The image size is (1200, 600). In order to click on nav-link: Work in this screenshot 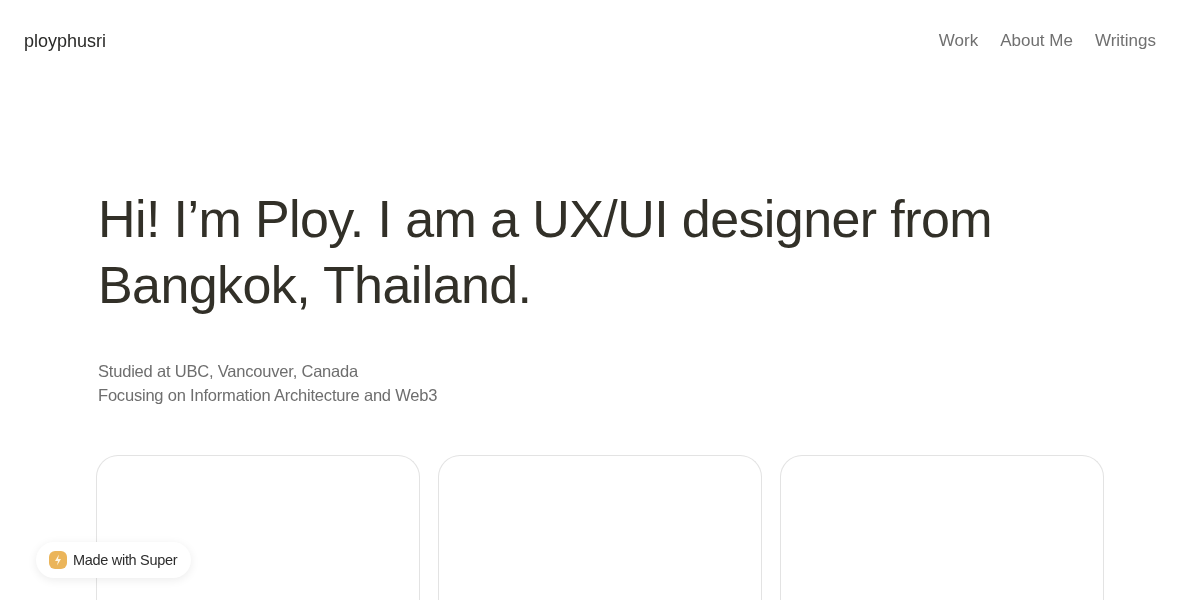, I will do `click(958, 41)`.